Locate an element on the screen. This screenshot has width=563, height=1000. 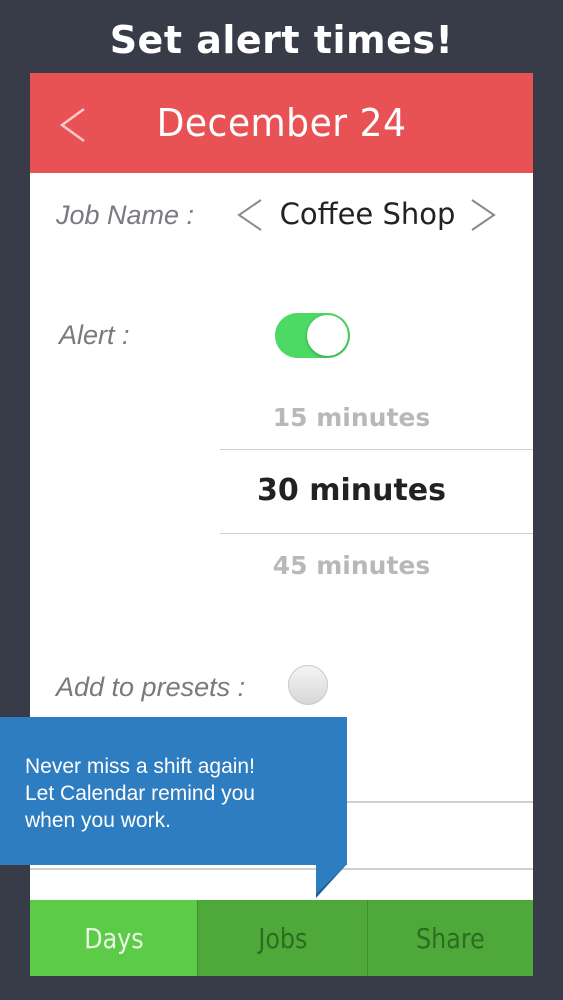
presets-label: Add to presets : is located at coordinates (151, 687).